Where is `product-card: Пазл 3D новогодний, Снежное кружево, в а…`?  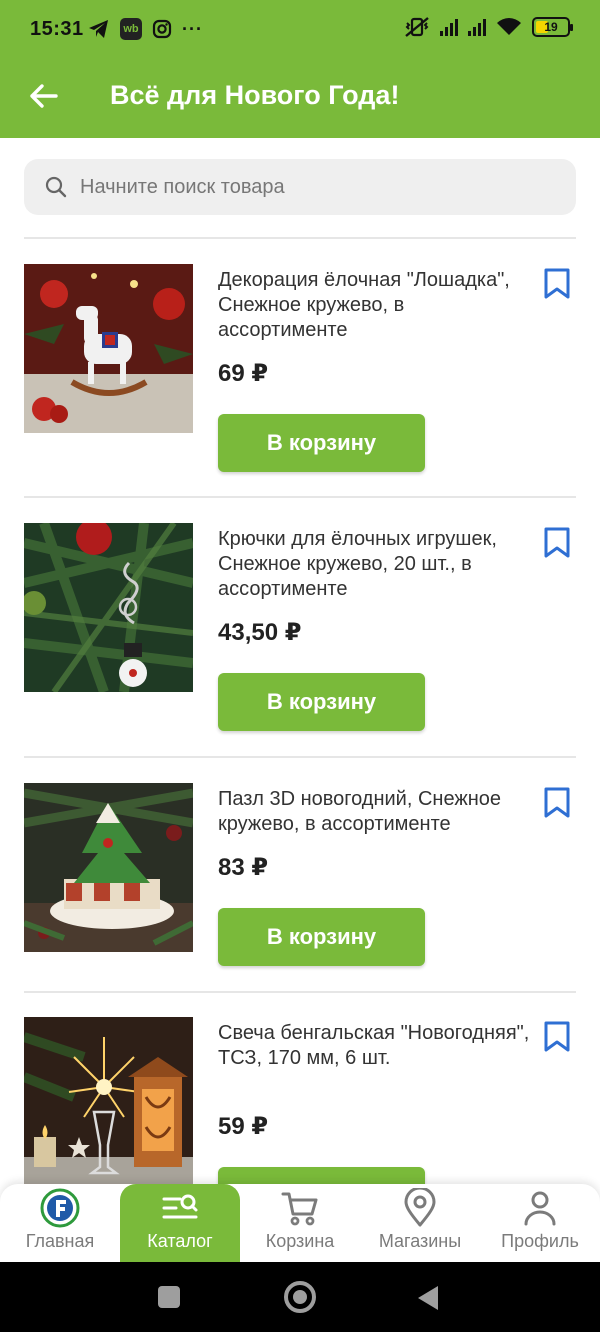
product-card: Пазл 3D новогодний, Снежное кружево, в а… is located at coordinates (300, 878).